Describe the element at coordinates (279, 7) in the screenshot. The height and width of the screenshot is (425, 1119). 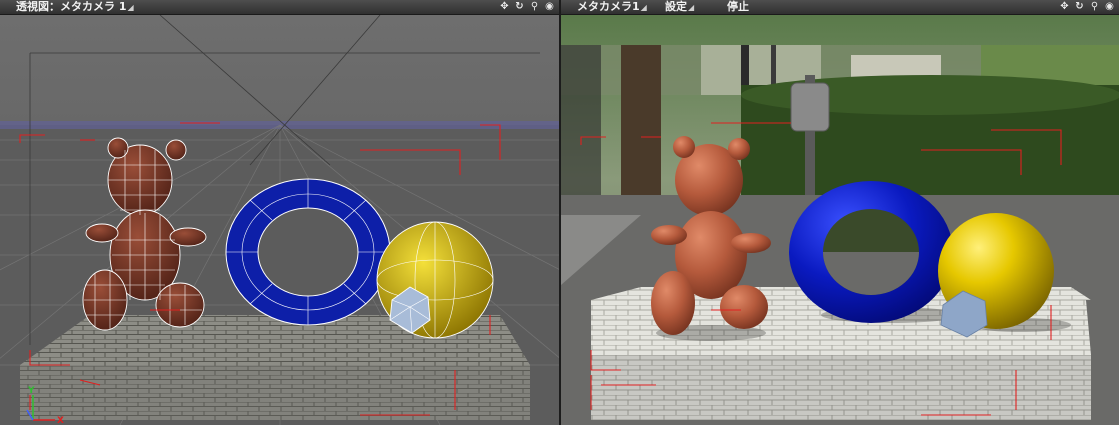
I see `perspective-view-titlebar: 透視図：メタカメラ 1◢ ✥ ↻ ⚲ ◉` at that location.